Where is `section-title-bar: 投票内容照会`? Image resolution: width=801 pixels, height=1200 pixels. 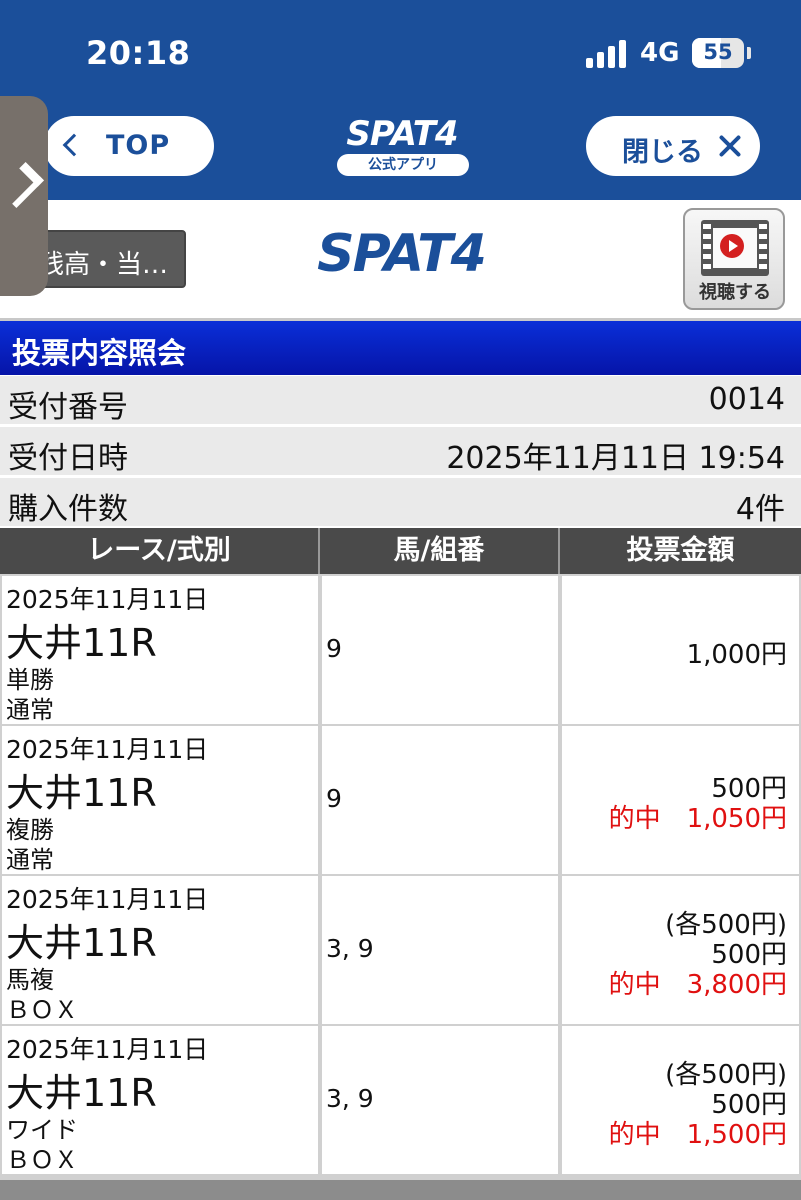 section-title-bar: 投票内容照会 is located at coordinates (400, 348).